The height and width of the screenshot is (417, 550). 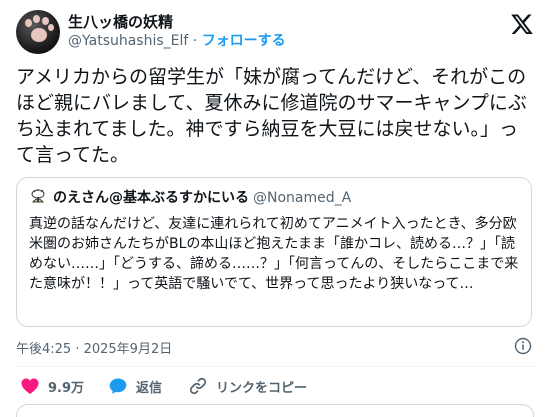 What do you see at coordinates (149, 388) in the screenshot?
I see `reply-label: 返信` at bounding box center [149, 388].